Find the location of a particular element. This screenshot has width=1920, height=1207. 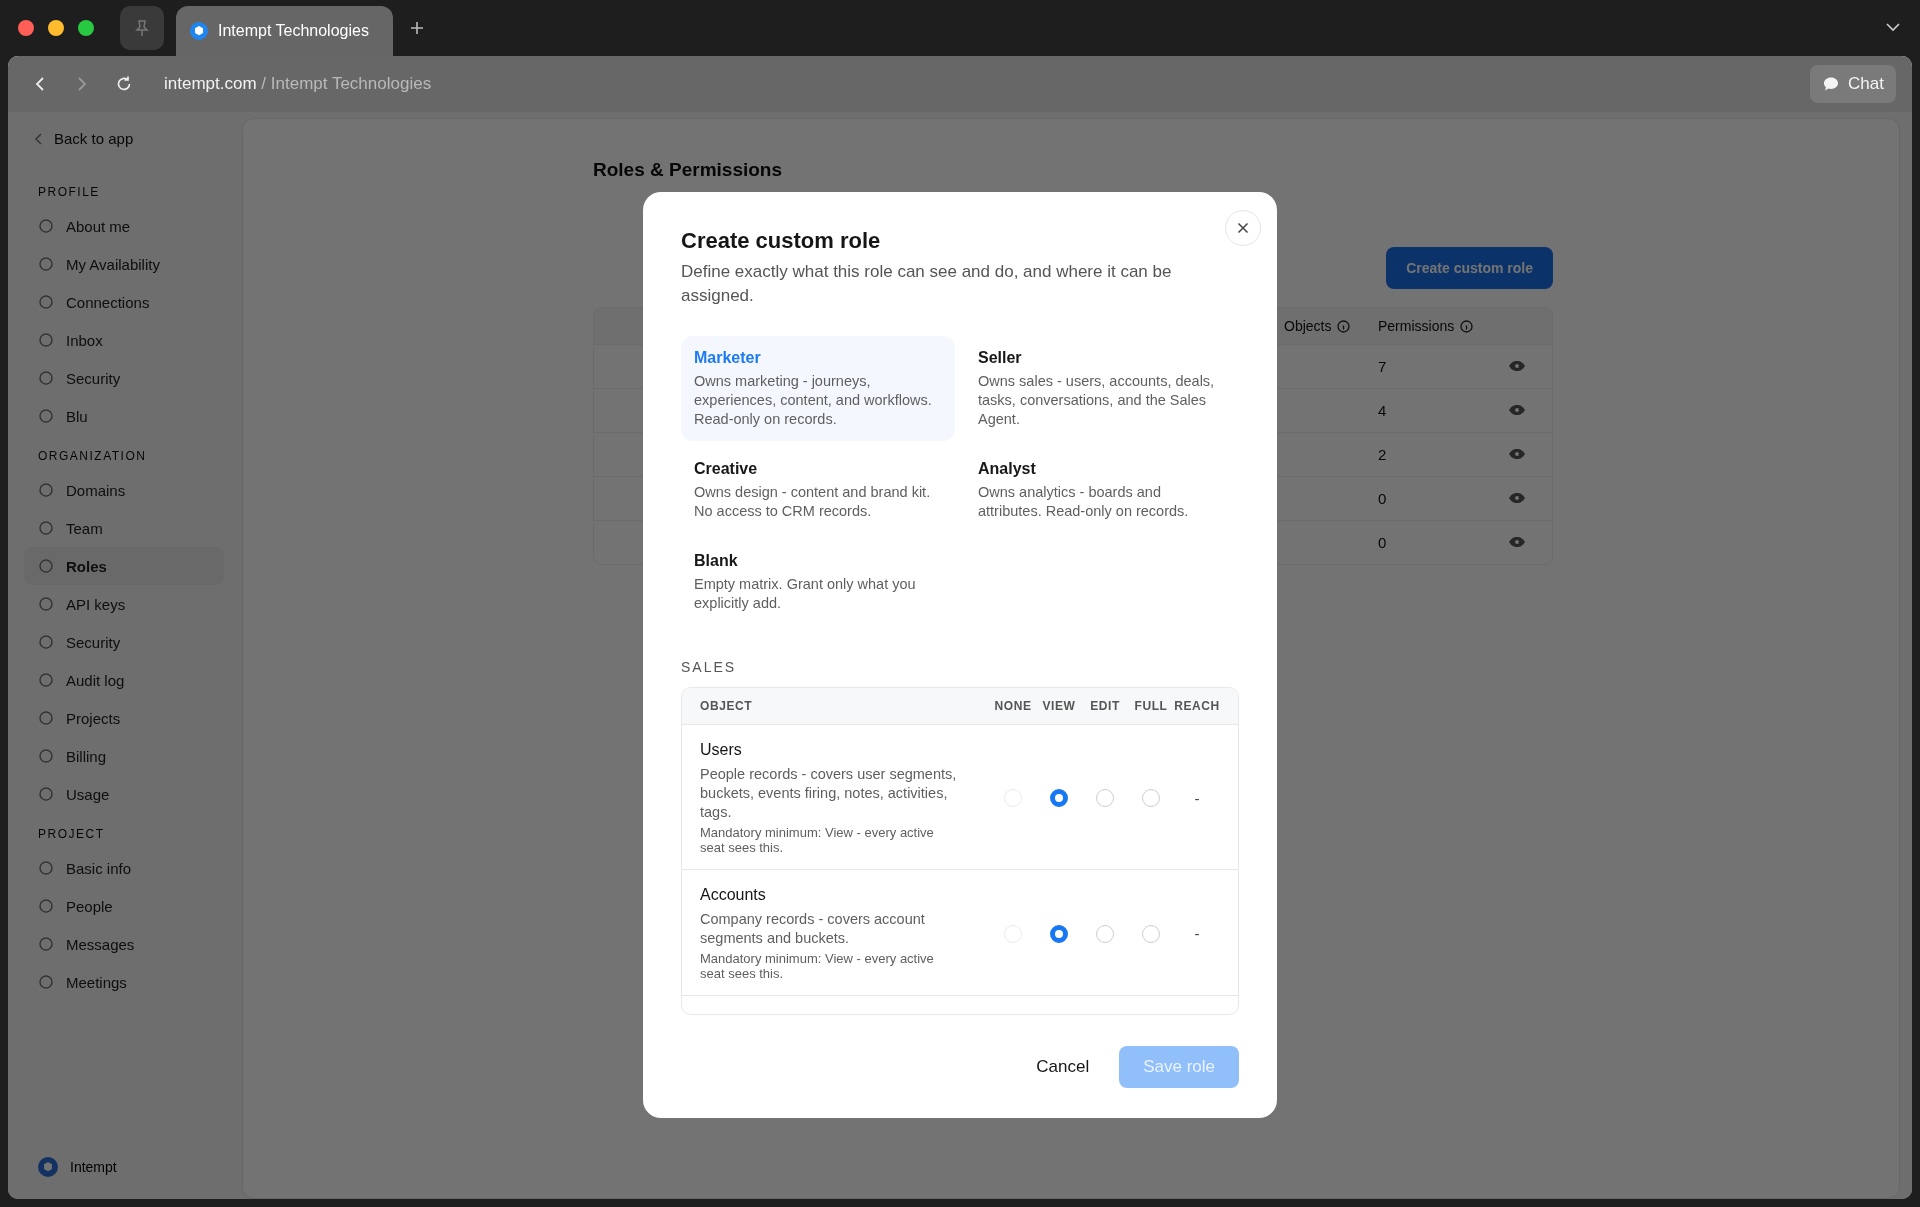

column-header: OBJECT is located at coordinates (727, 706).